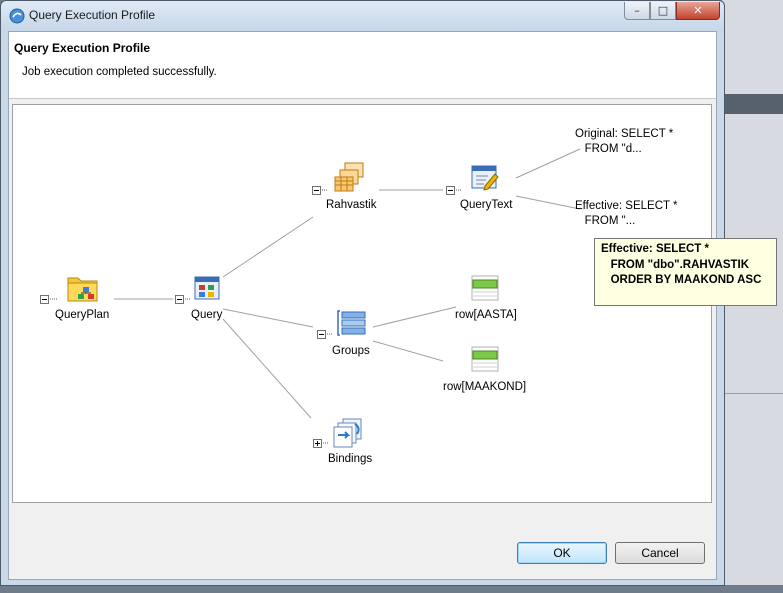 The height and width of the screenshot is (593, 783). What do you see at coordinates (752, 104) in the screenshot?
I see `background-bar` at bounding box center [752, 104].